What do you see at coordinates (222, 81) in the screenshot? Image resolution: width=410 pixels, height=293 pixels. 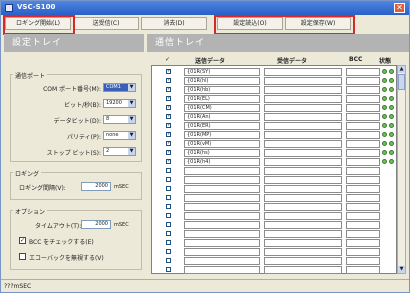 I see `send-data-cell: {01R(hl)` at bounding box center [222, 81].